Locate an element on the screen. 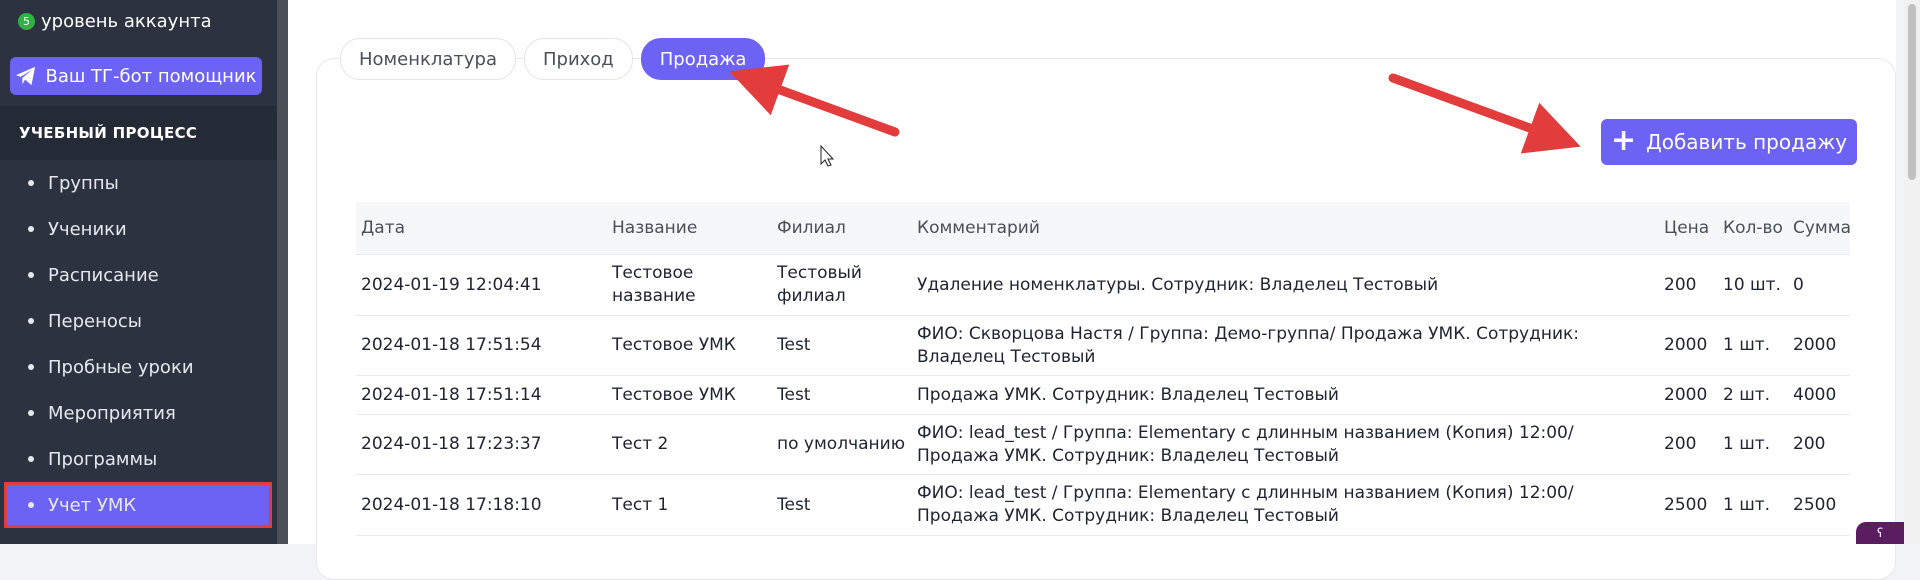 This screenshot has height=580, width=1920. tg-bot-button-label: Ваш ТГ-бот помощник is located at coordinates (151, 76).